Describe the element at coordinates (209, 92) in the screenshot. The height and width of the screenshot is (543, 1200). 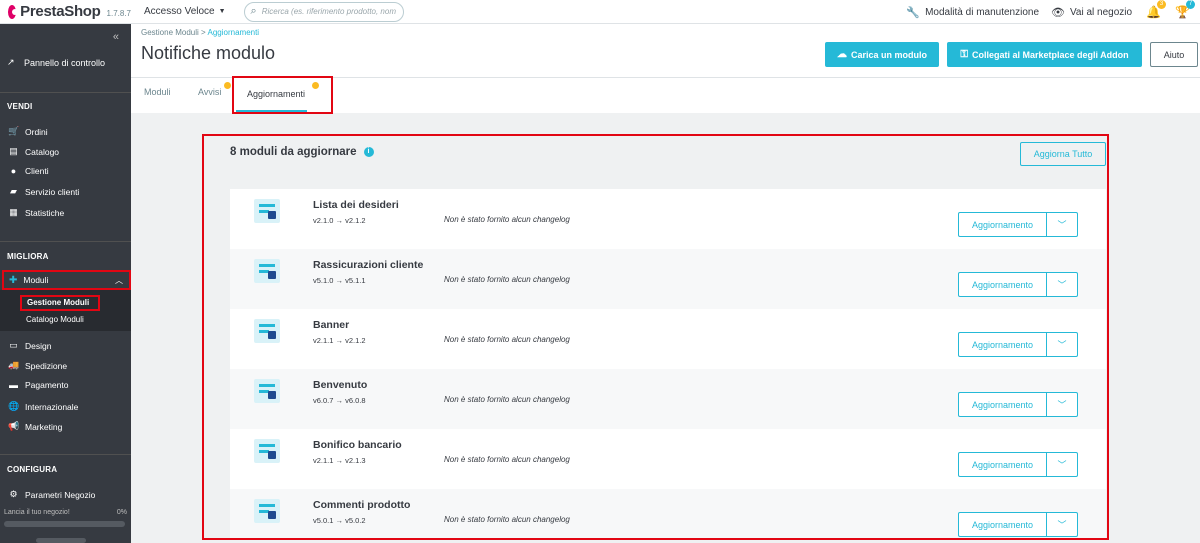
I see `tab-alerts: Avvisi` at that location.